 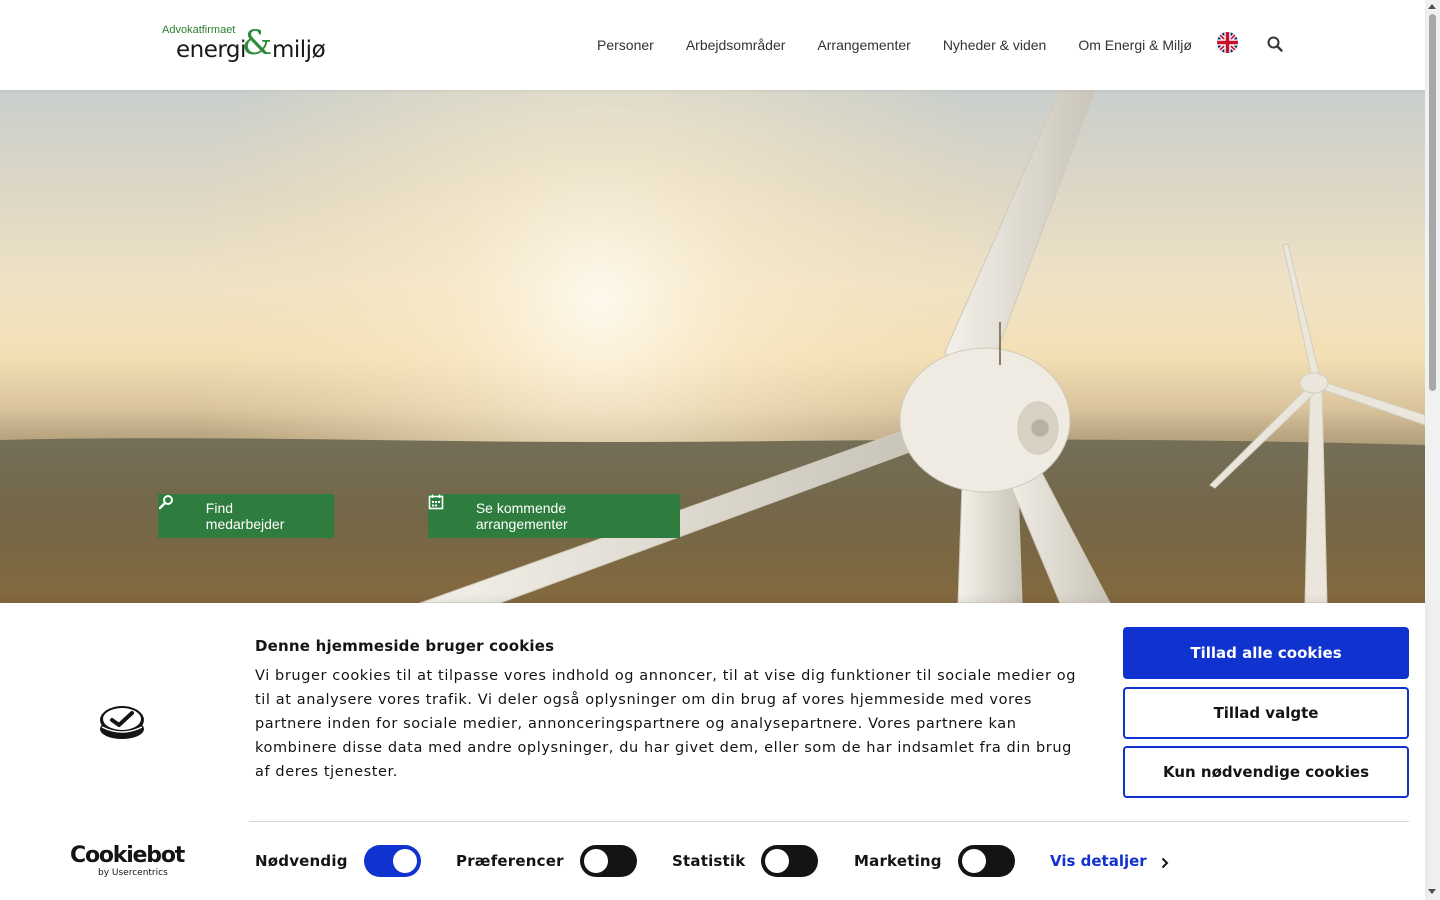 I want to click on site-logo: Advokatfirmaet energi & miljø, so click(x=247, y=46).